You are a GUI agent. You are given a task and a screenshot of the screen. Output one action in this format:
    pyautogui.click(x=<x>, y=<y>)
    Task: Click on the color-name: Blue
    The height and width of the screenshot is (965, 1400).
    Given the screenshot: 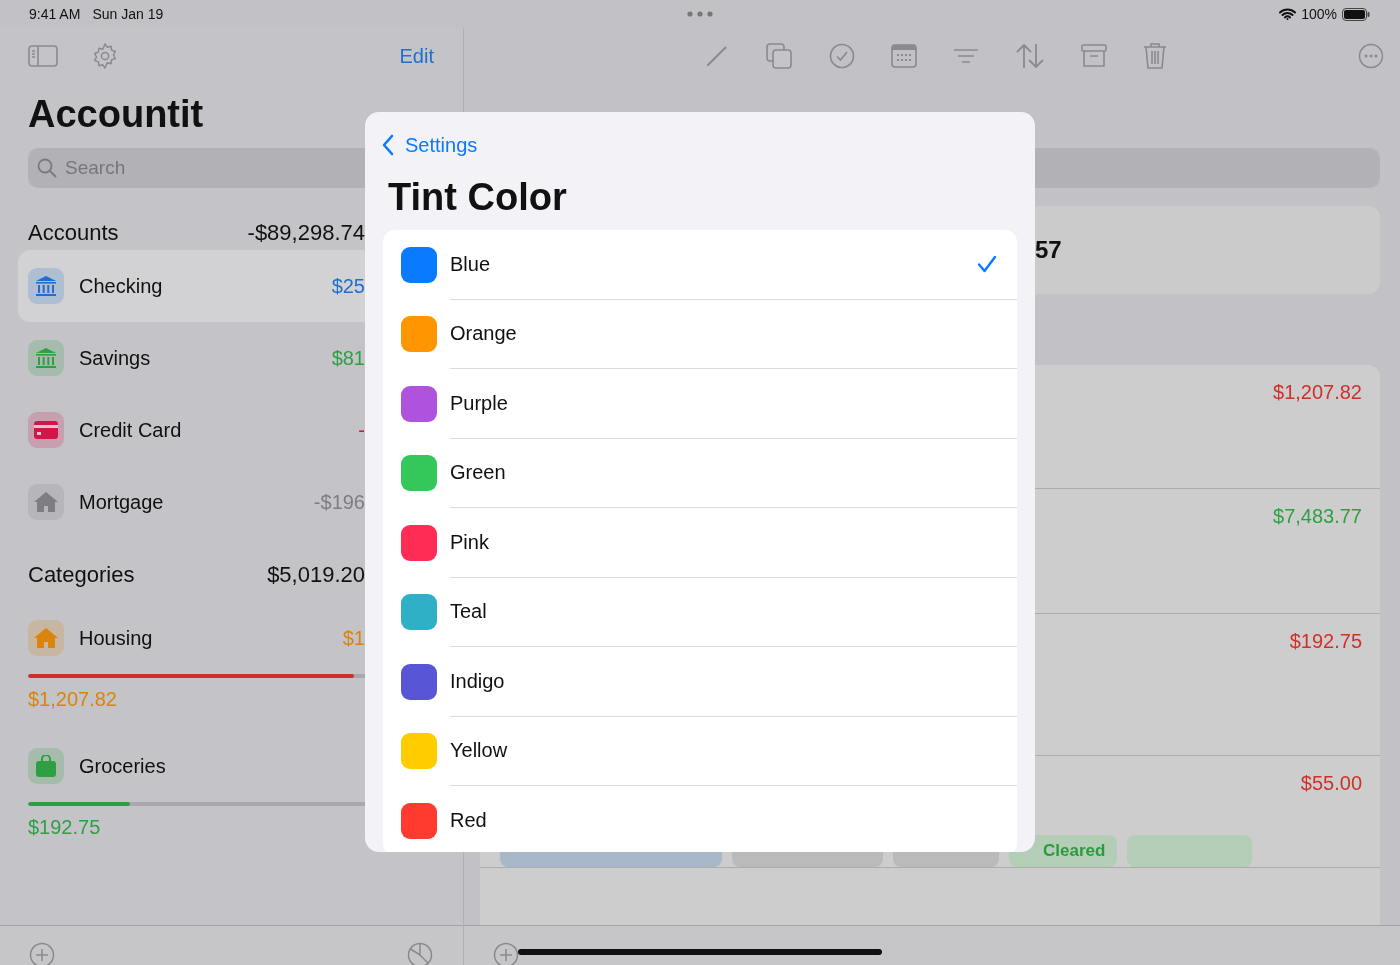 What is the action you would take?
    pyautogui.click(x=470, y=264)
    